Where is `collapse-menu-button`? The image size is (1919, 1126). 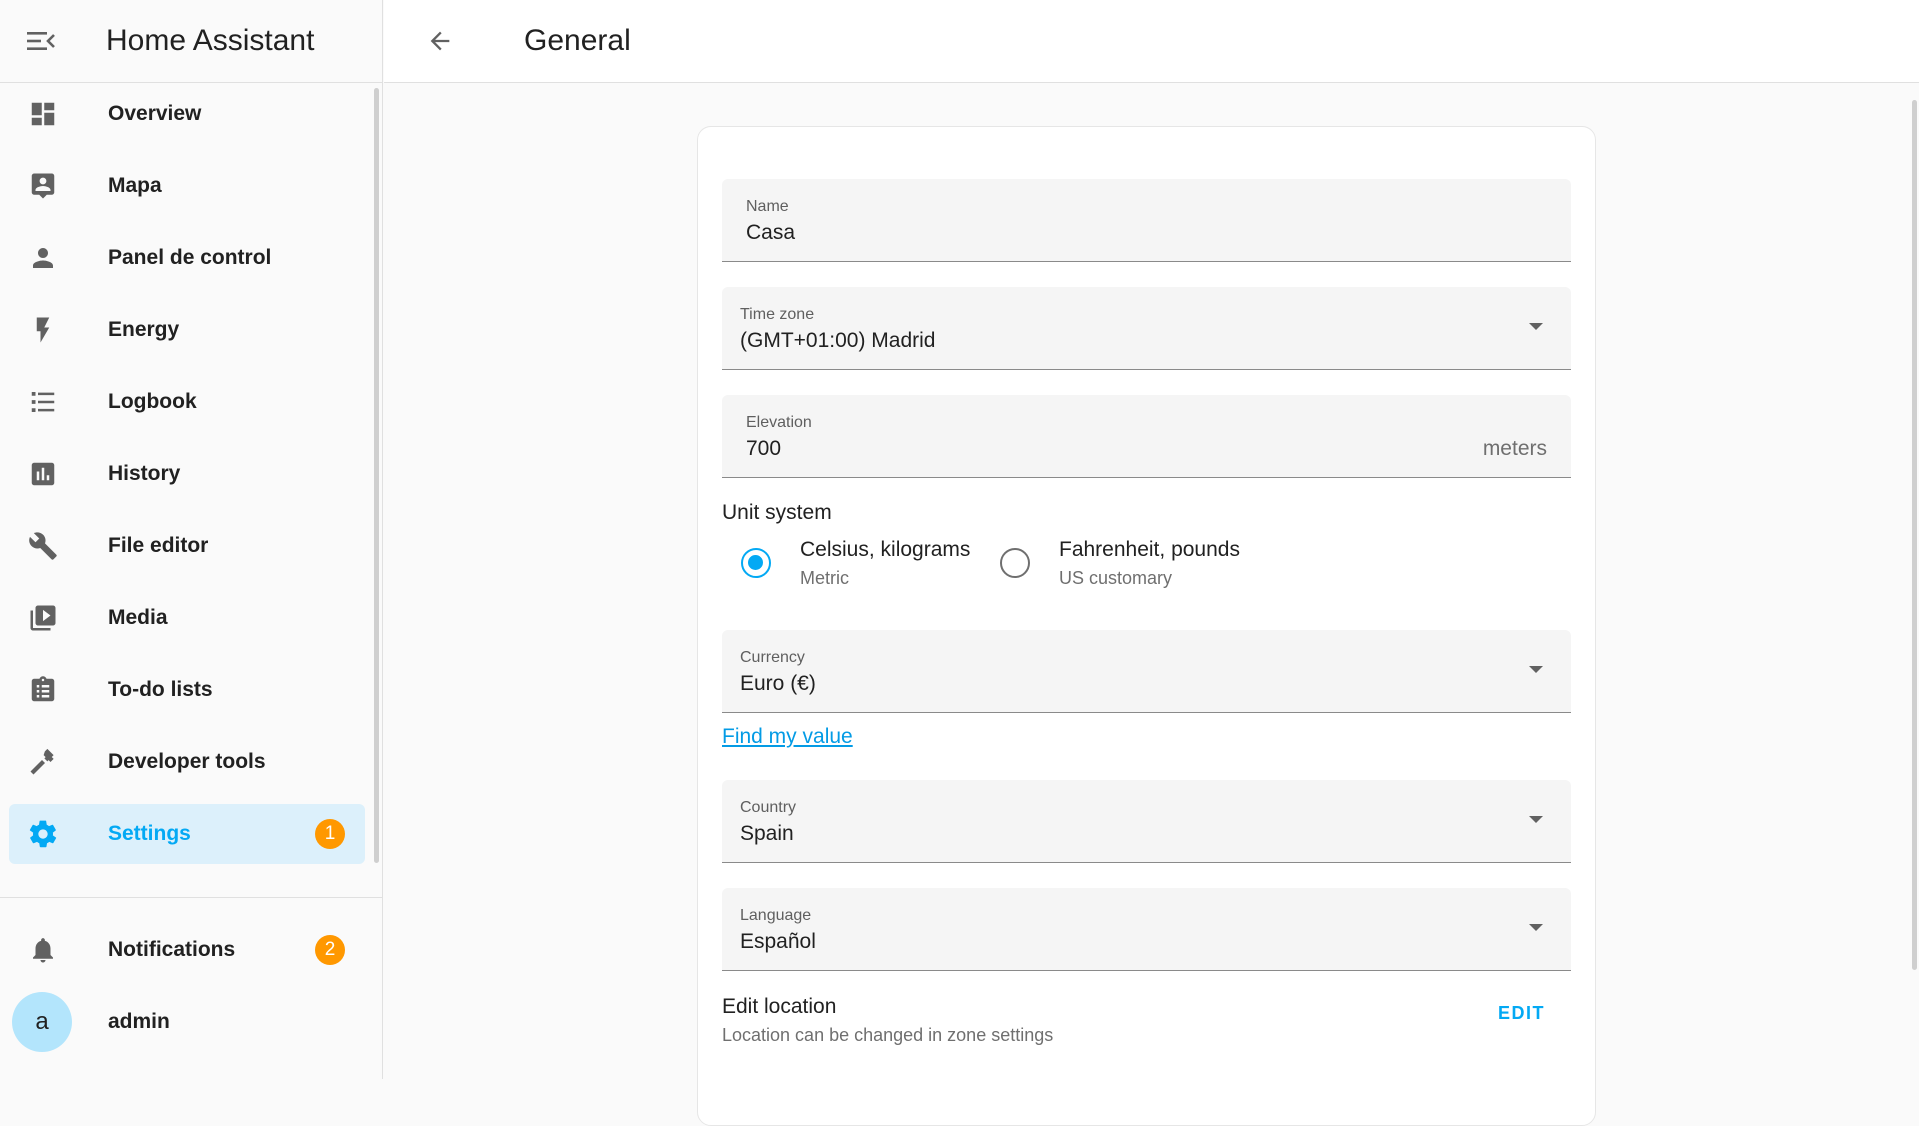
collapse-menu-button is located at coordinates (41, 41).